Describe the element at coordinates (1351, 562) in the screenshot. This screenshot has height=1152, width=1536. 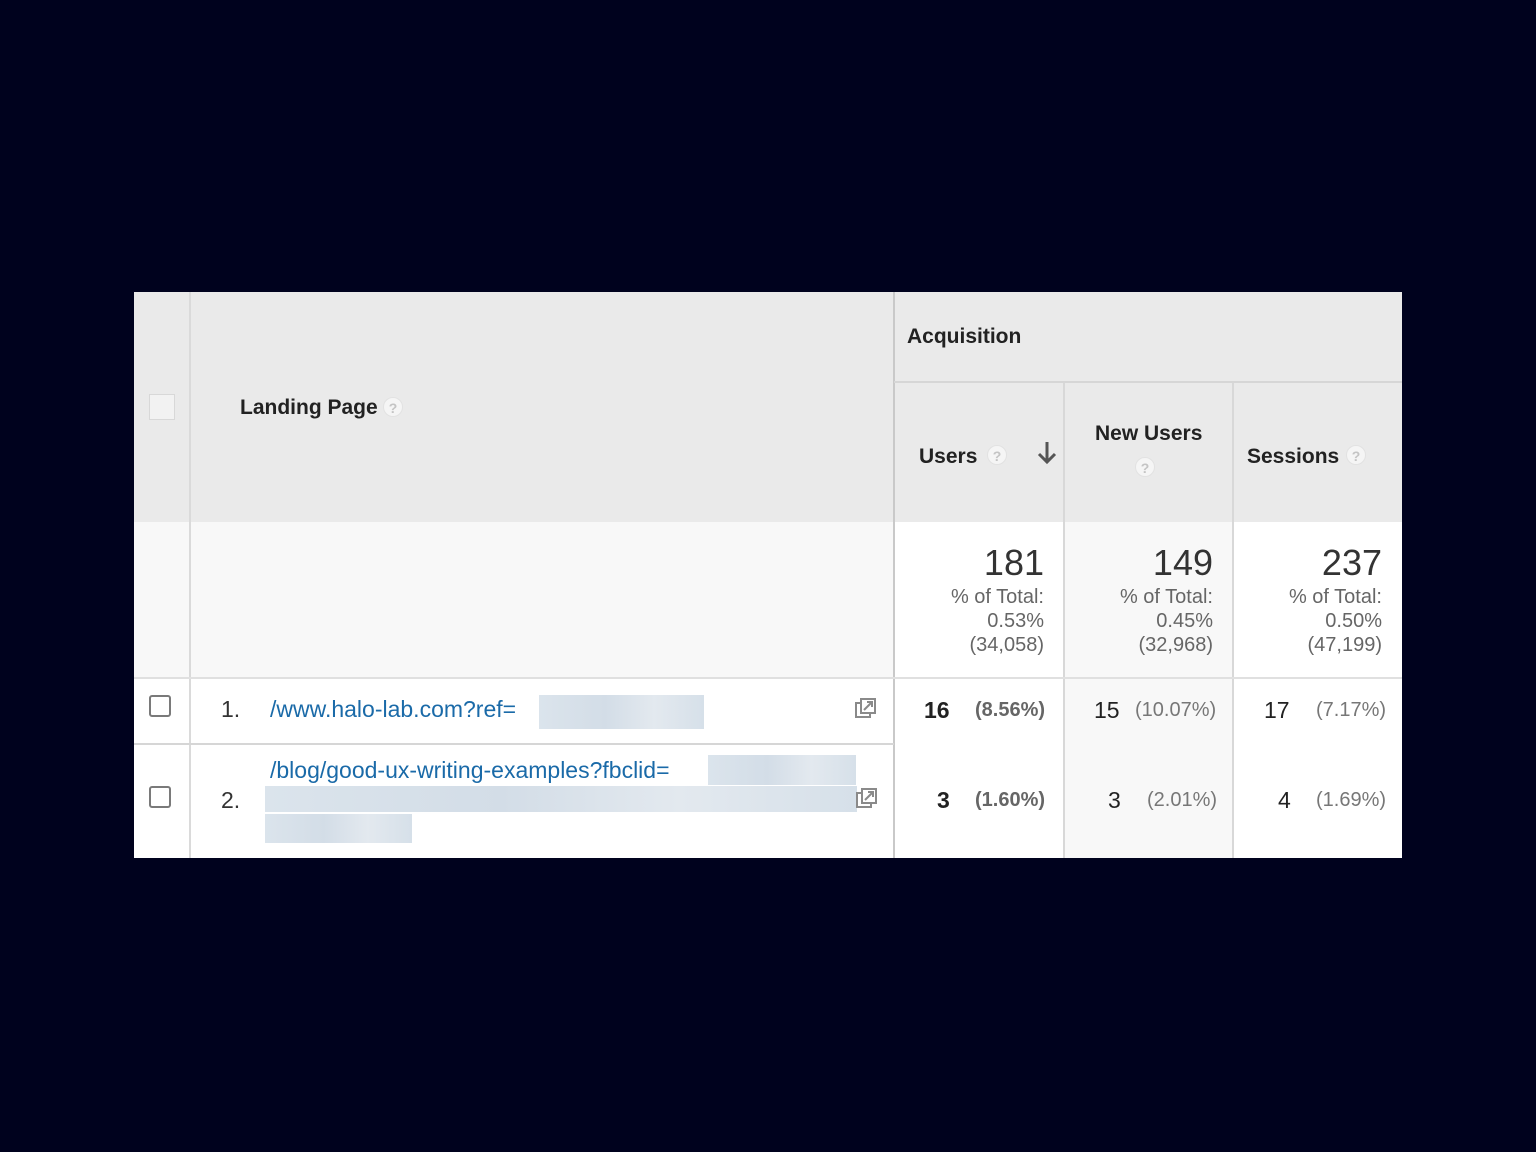
I see `sessions-total-value: 237` at that location.